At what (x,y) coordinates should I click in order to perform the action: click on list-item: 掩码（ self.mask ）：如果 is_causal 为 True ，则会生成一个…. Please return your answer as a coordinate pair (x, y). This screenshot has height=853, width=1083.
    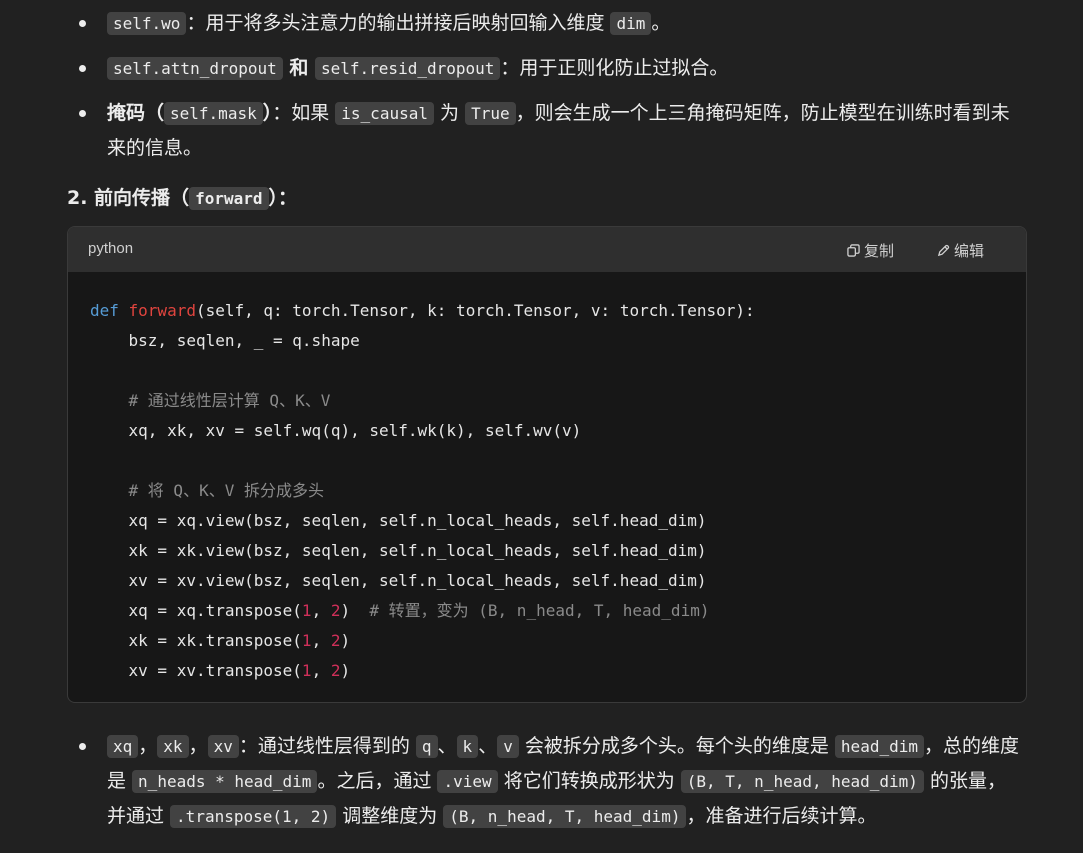
    Looking at the image, I should click on (541, 131).